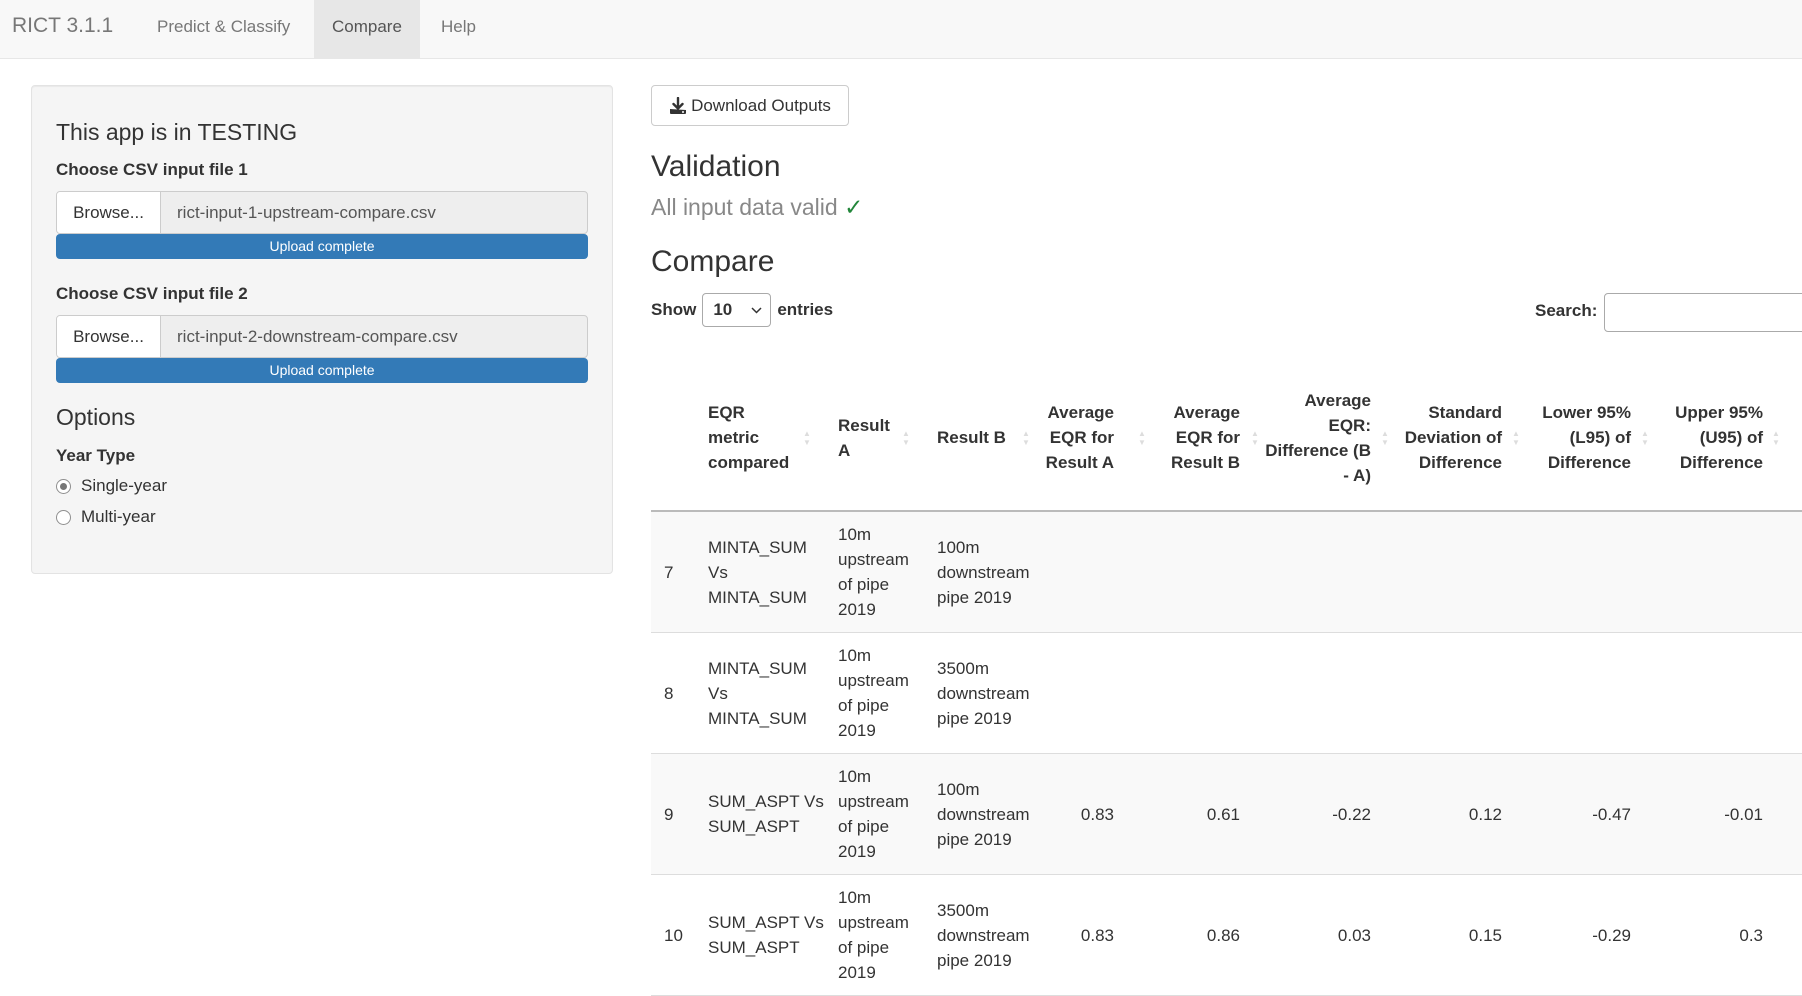 This screenshot has width=1802, height=996. What do you see at coordinates (177, 132) in the screenshot?
I see `sidebar-title: This app is in TESTING` at bounding box center [177, 132].